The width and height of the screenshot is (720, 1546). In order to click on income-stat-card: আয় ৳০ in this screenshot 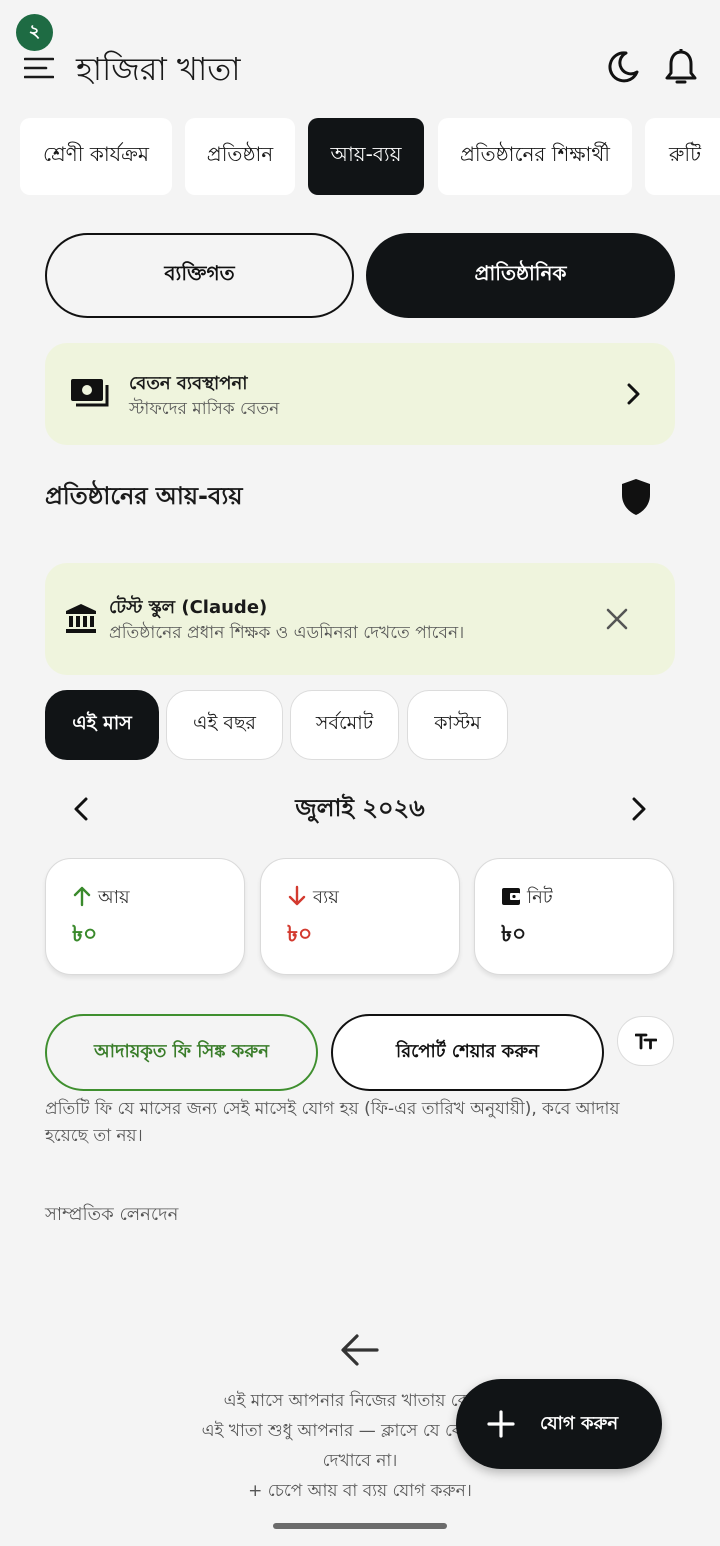, I will do `click(145, 916)`.